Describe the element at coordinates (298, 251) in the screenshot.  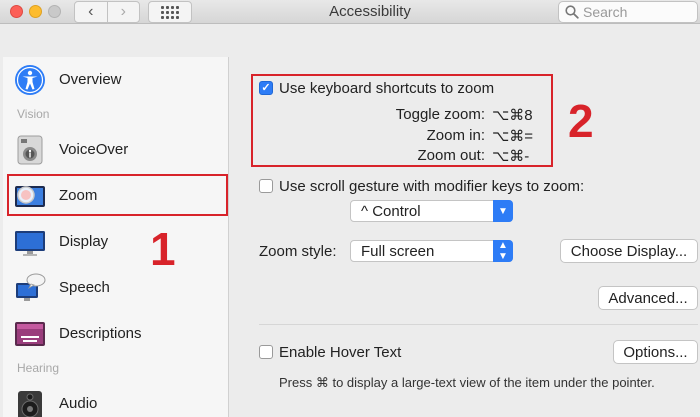
I see `zoom-style-label: Zoom style:` at that location.